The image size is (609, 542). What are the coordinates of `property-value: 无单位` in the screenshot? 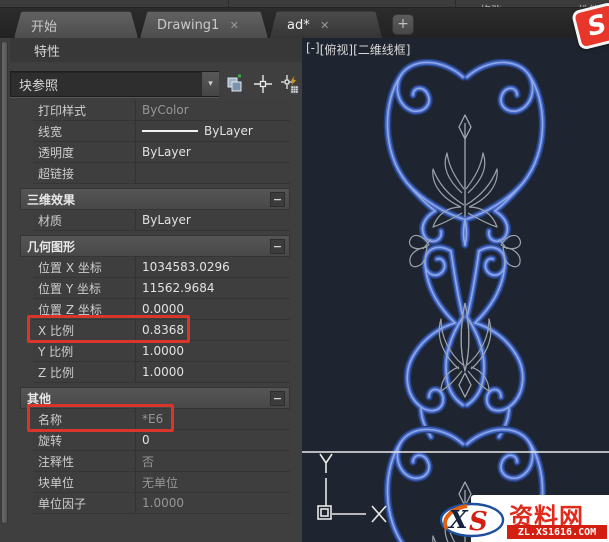 It's located at (213, 482).